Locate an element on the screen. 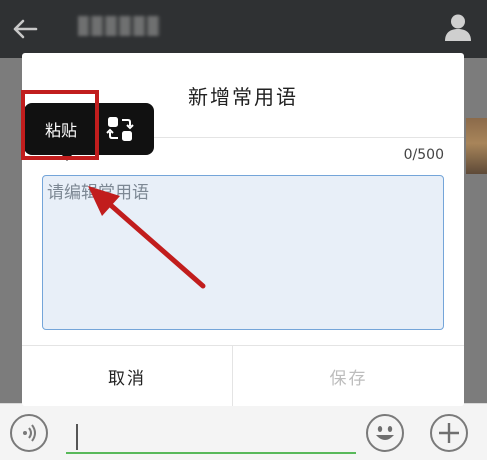 The height and width of the screenshot is (460, 487). chat-header is located at coordinates (243, 29).